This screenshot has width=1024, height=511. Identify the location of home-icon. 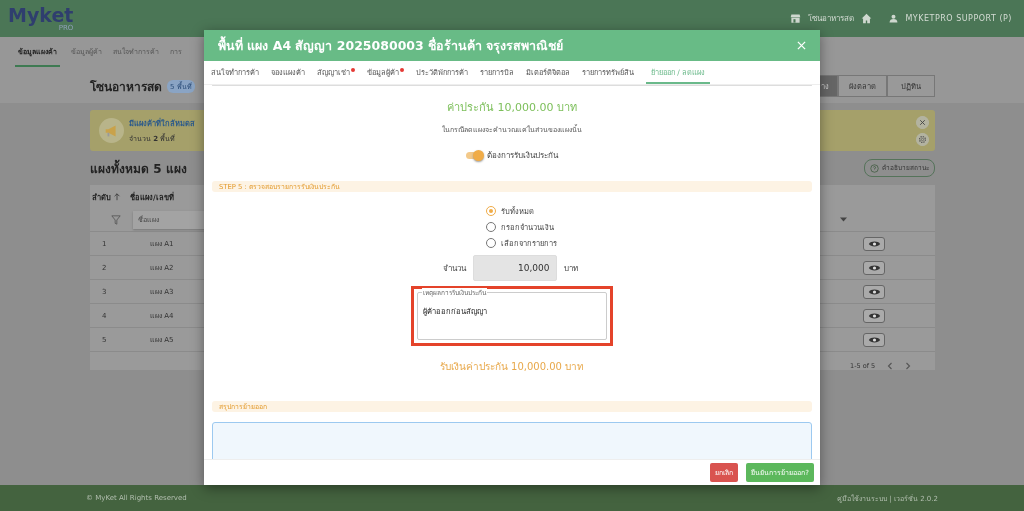
(867, 18).